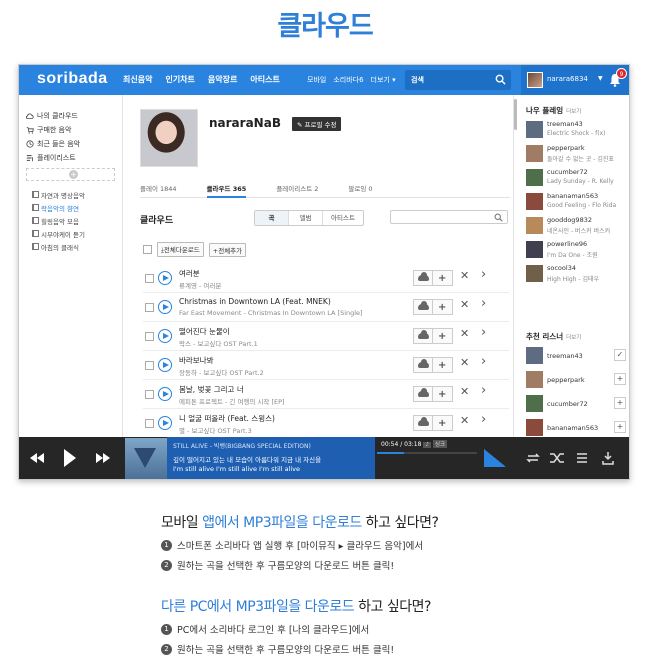  Describe the element at coordinates (137, 79) in the screenshot. I see `nav-latest-music: 최신음악` at that location.